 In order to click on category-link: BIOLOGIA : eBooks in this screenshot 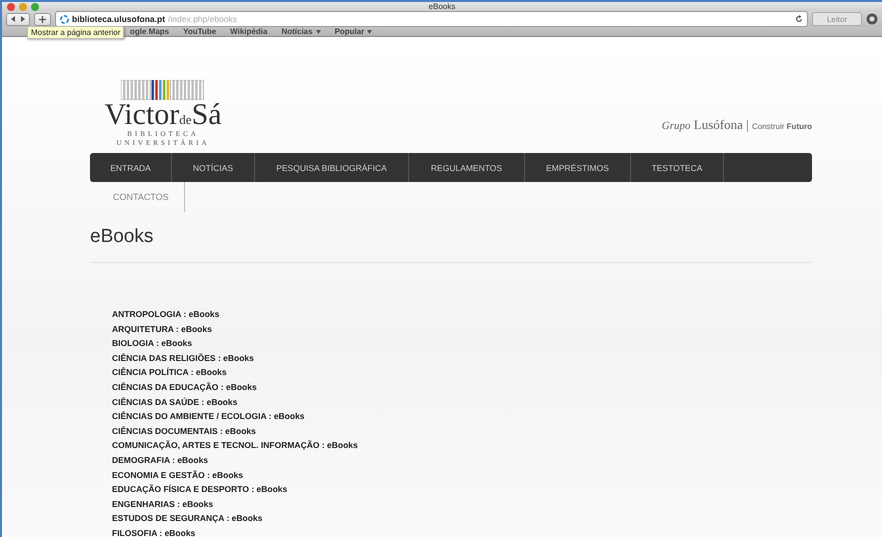, I will do `click(152, 343)`.